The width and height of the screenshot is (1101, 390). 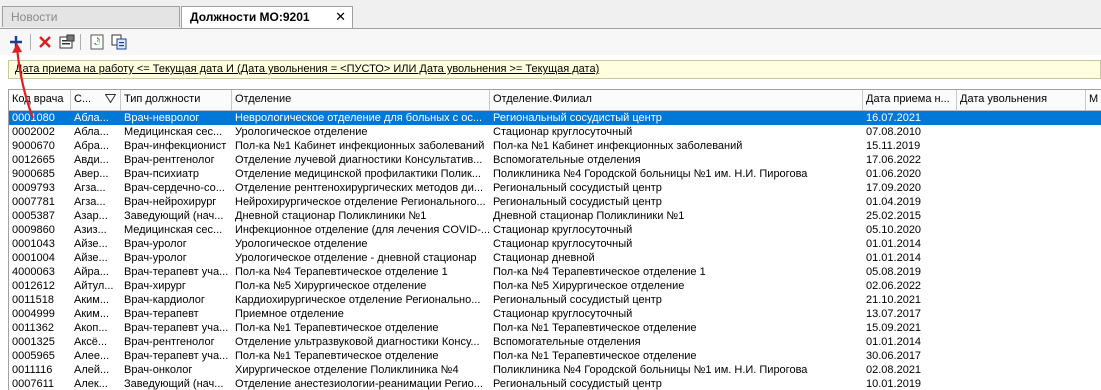 What do you see at coordinates (567, 160) in the screenshot?
I see `branch-cell: Вспомогательные отделения` at bounding box center [567, 160].